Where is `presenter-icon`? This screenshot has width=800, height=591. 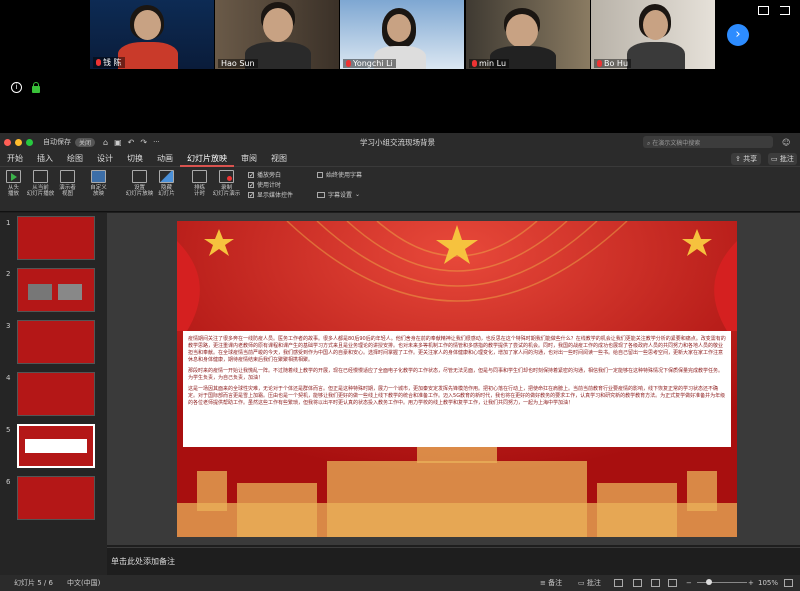 presenter-icon is located at coordinates (67, 176).